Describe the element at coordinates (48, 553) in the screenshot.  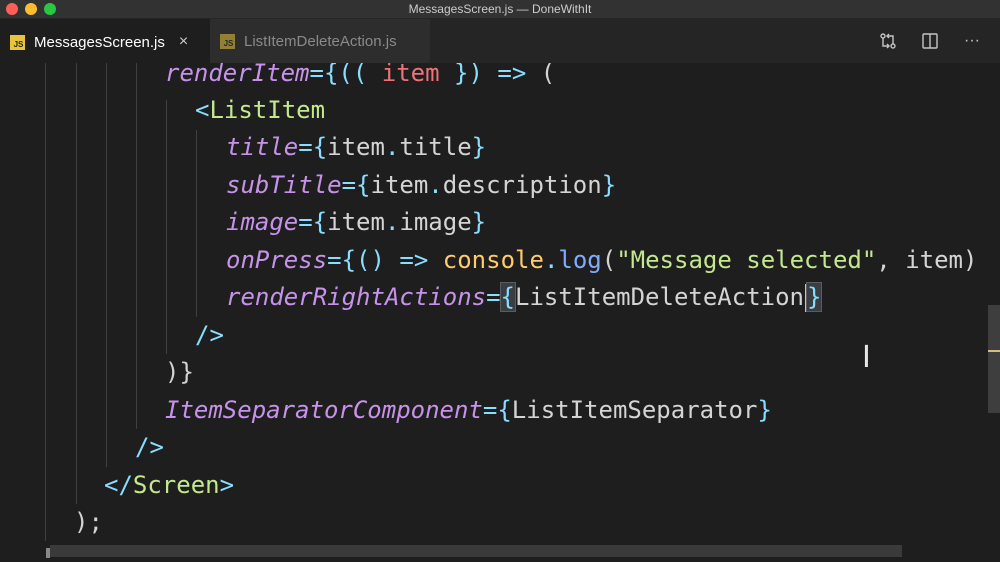
I see `gutter-marker` at that location.